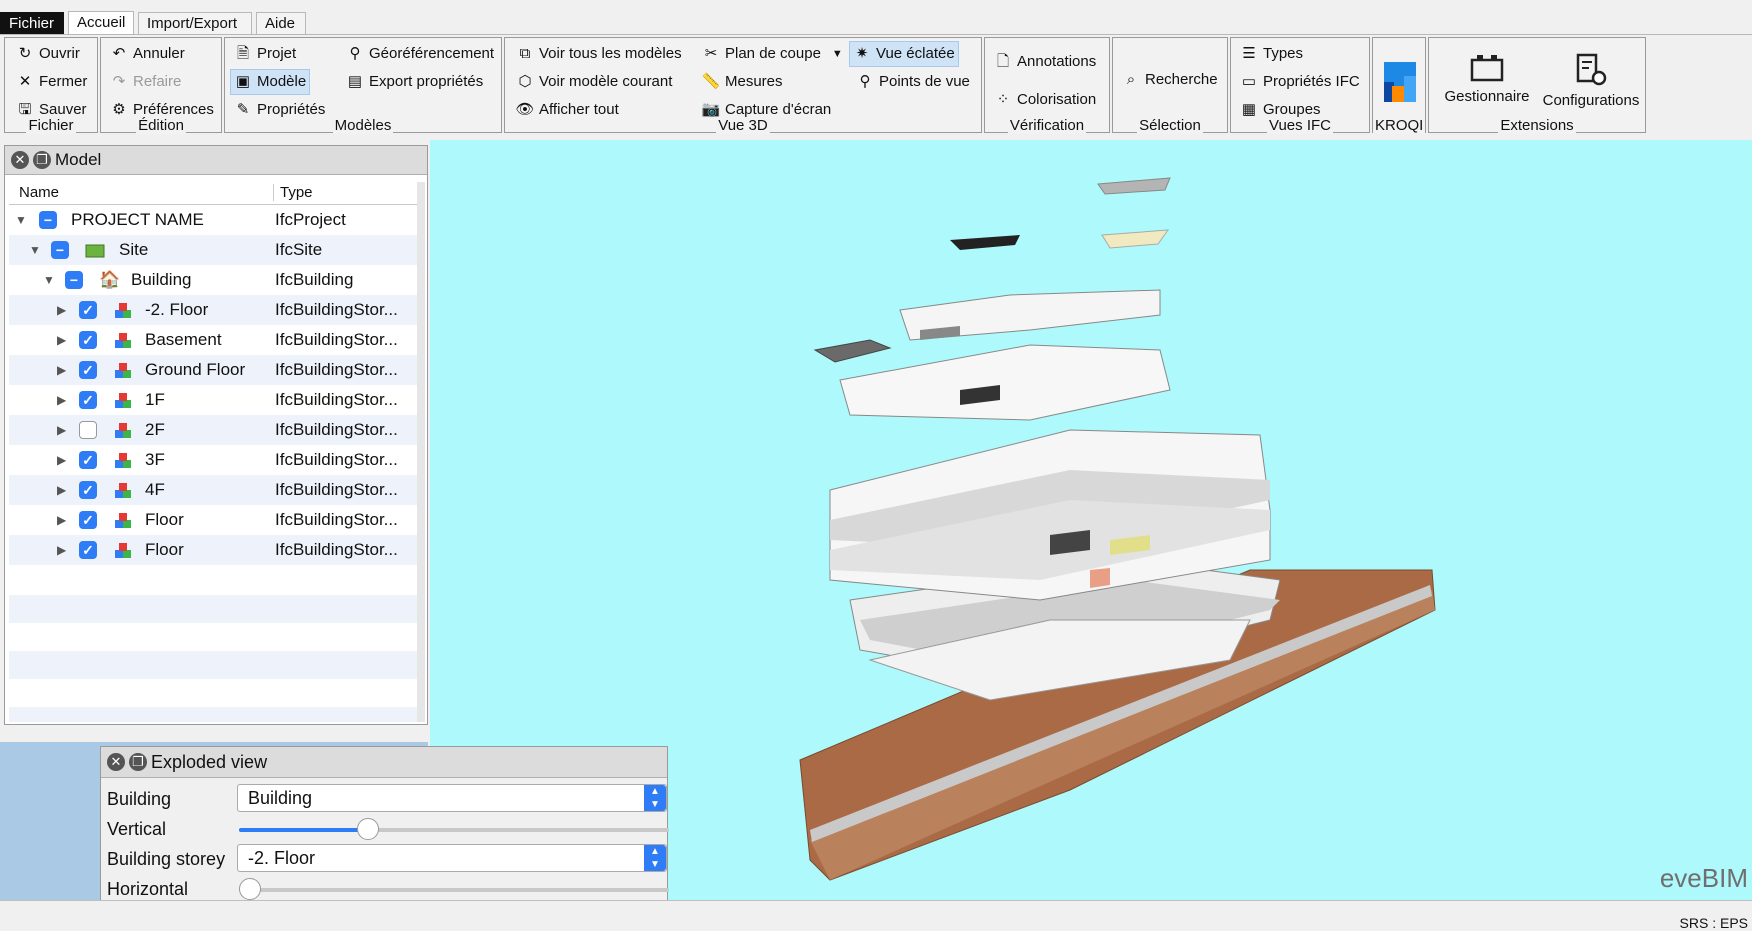  Describe the element at coordinates (213, 220) in the screenshot. I see `tree-row-project: ▼ − PROJECT NAME IfcProject` at that location.